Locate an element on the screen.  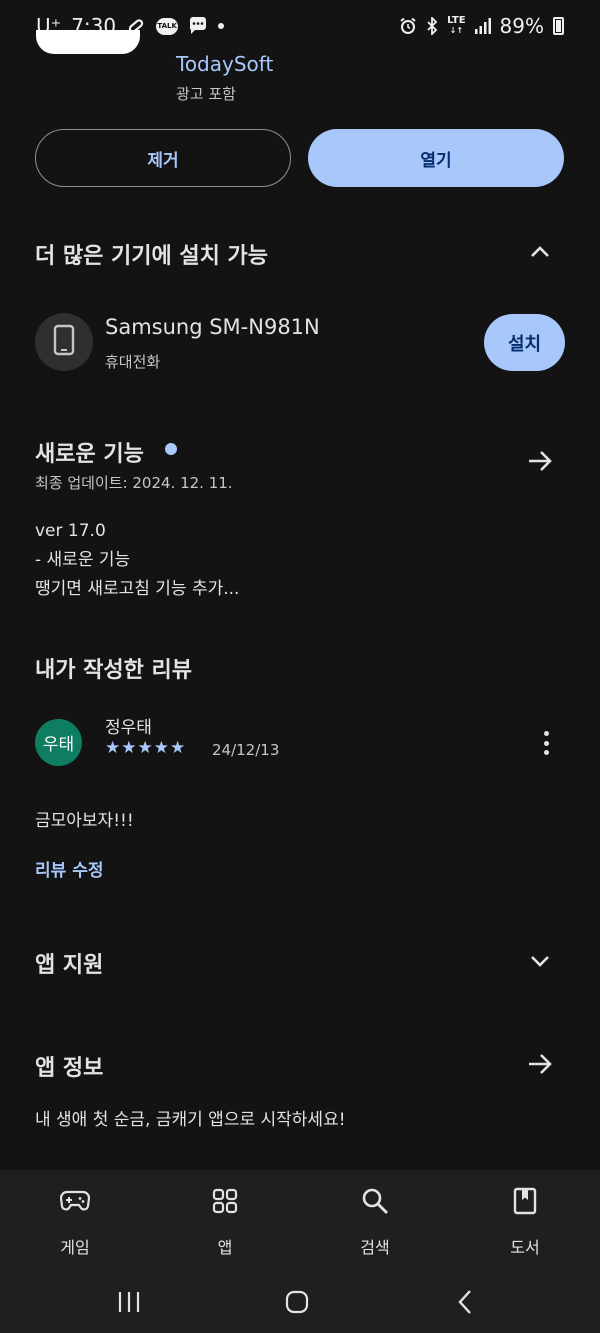
chevron-up-icon is located at coordinates (540, 252).